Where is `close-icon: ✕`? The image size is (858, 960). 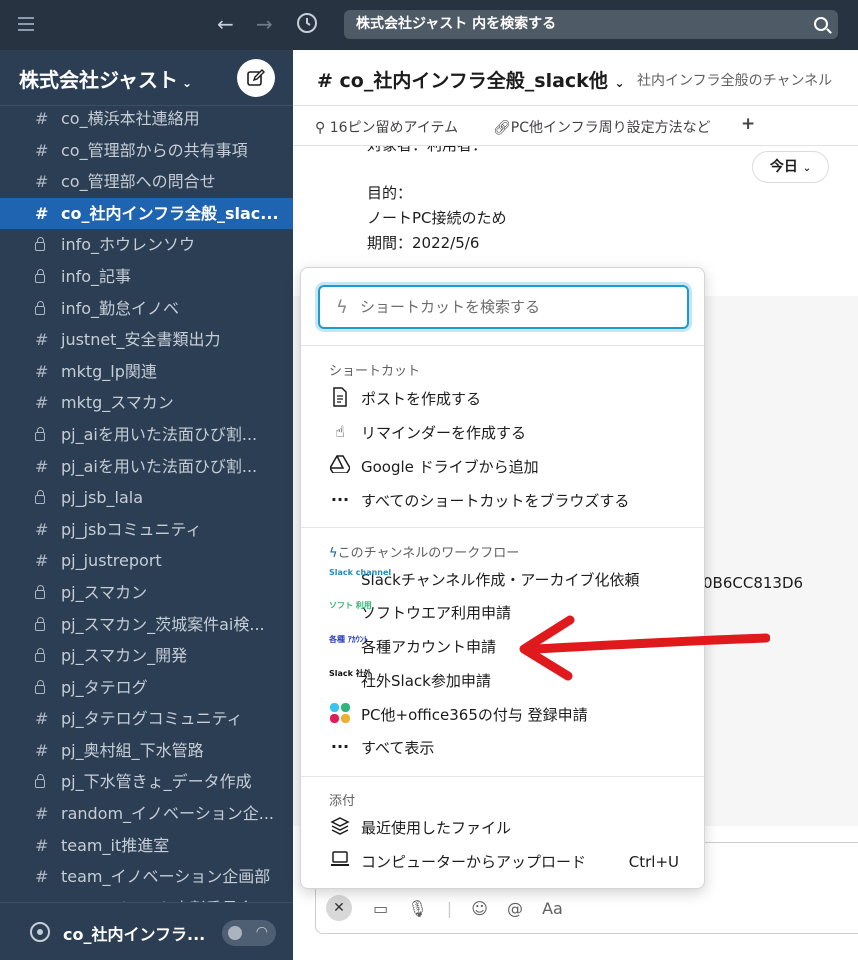
close-icon: ✕ is located at coordinates (339, 908).